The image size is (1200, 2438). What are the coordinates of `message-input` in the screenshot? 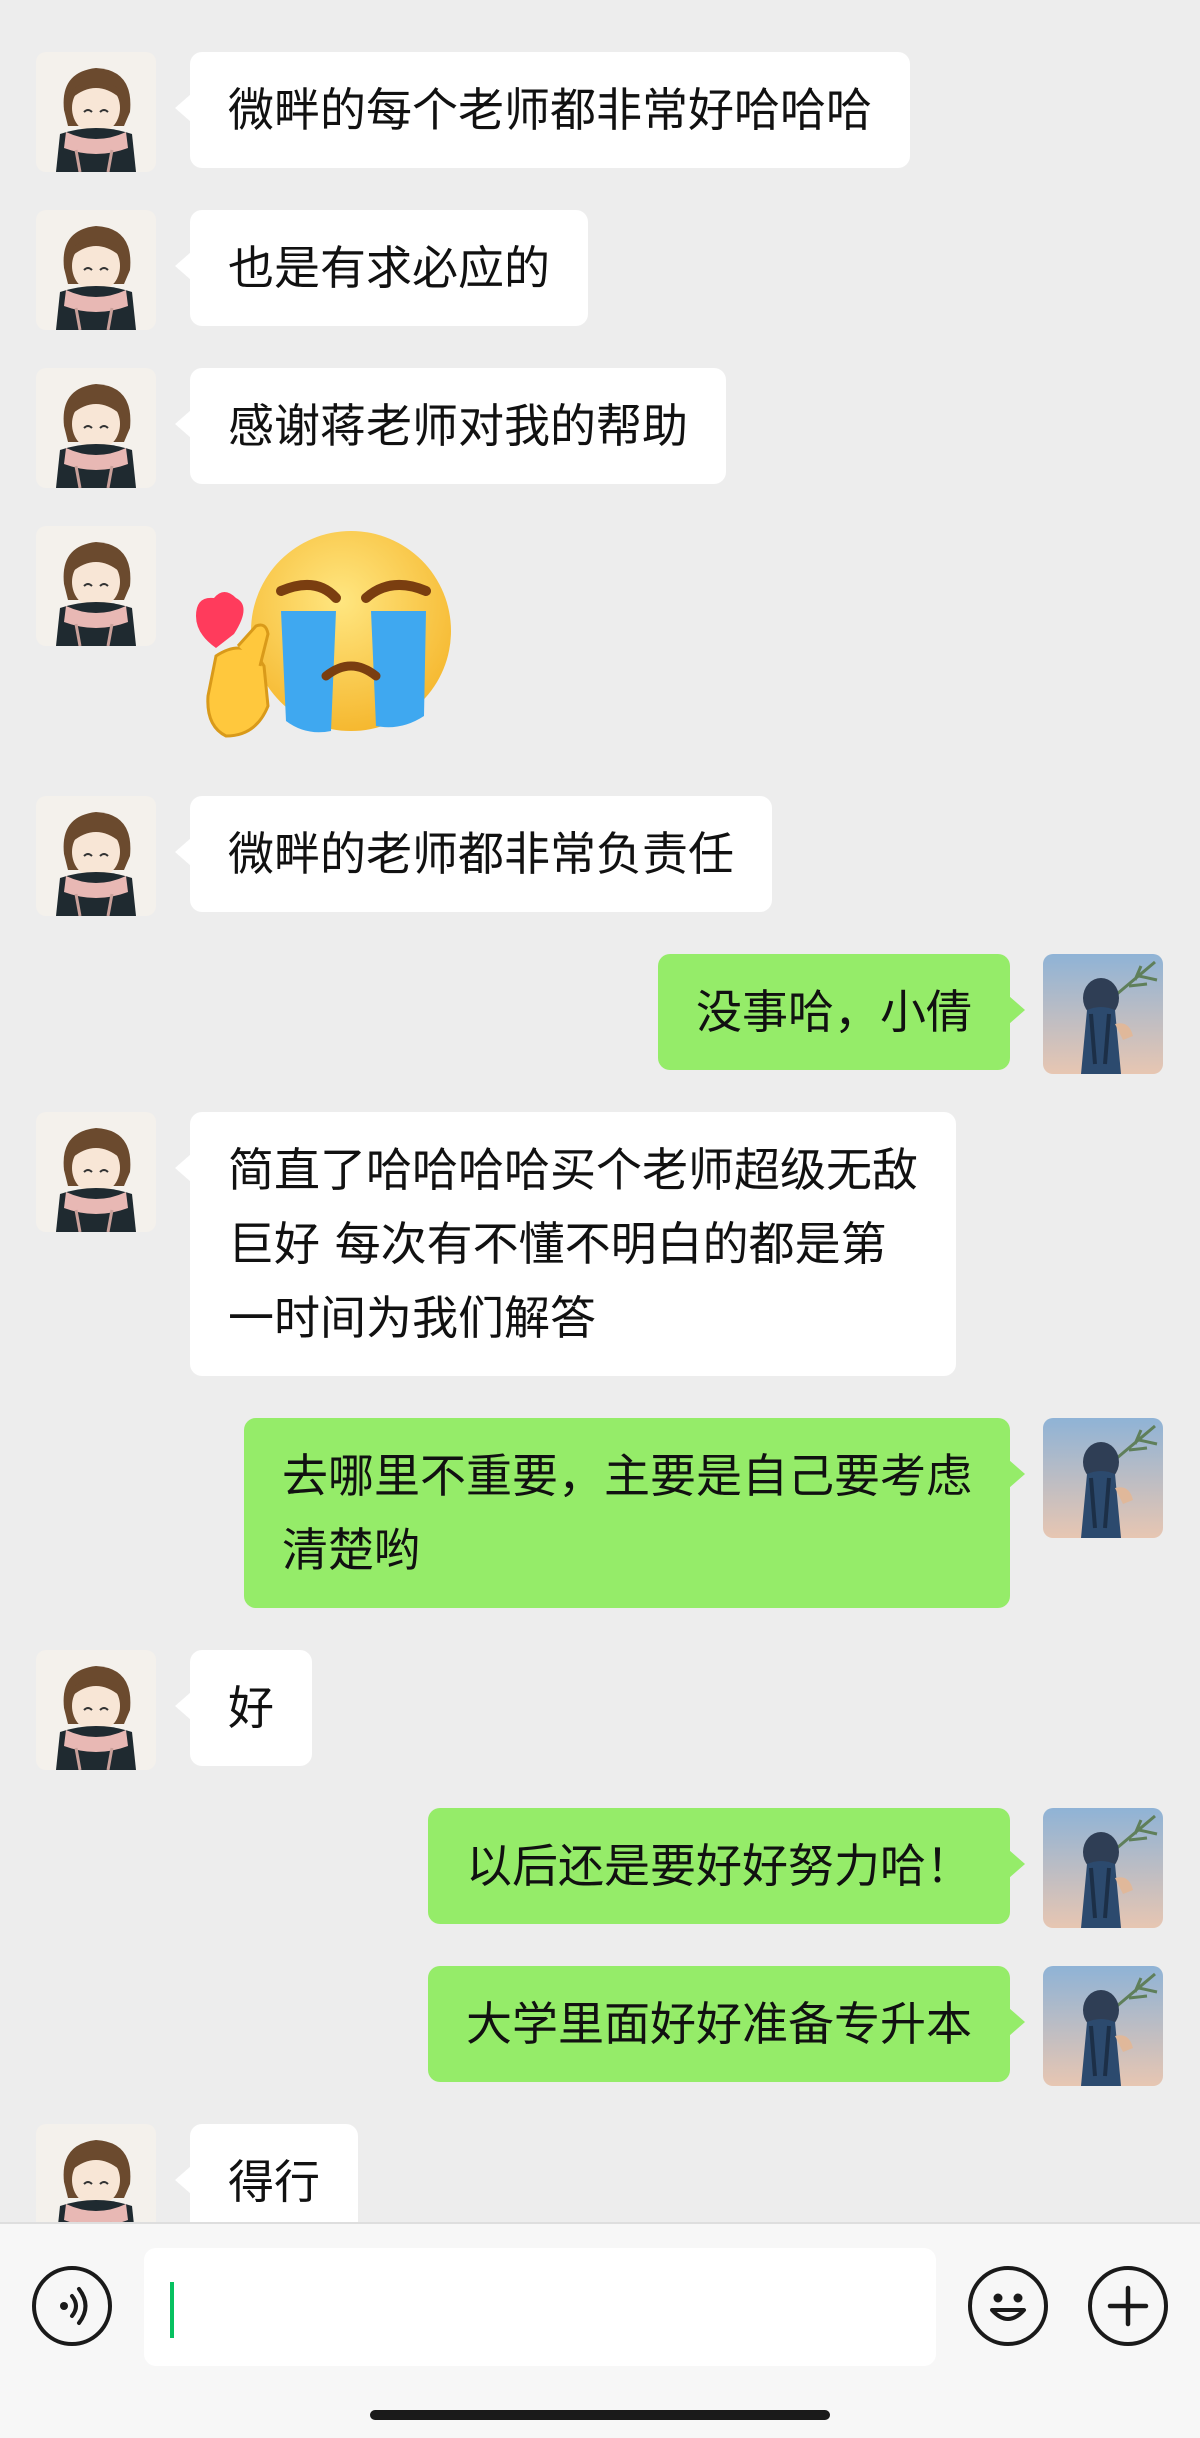 It's located at (540, 2307).